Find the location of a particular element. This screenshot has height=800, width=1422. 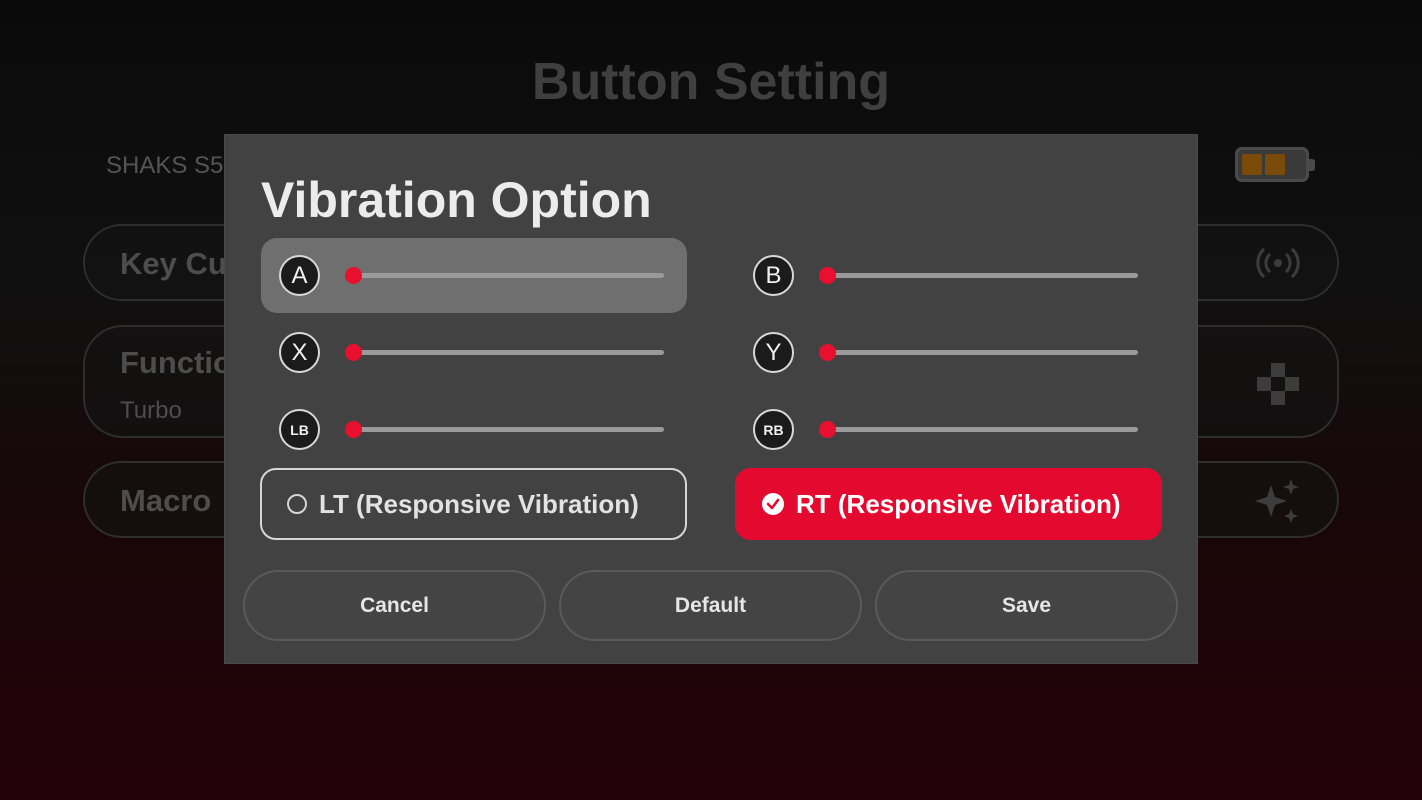

slider-row-rb: RB is located at coordinates (948, 429).